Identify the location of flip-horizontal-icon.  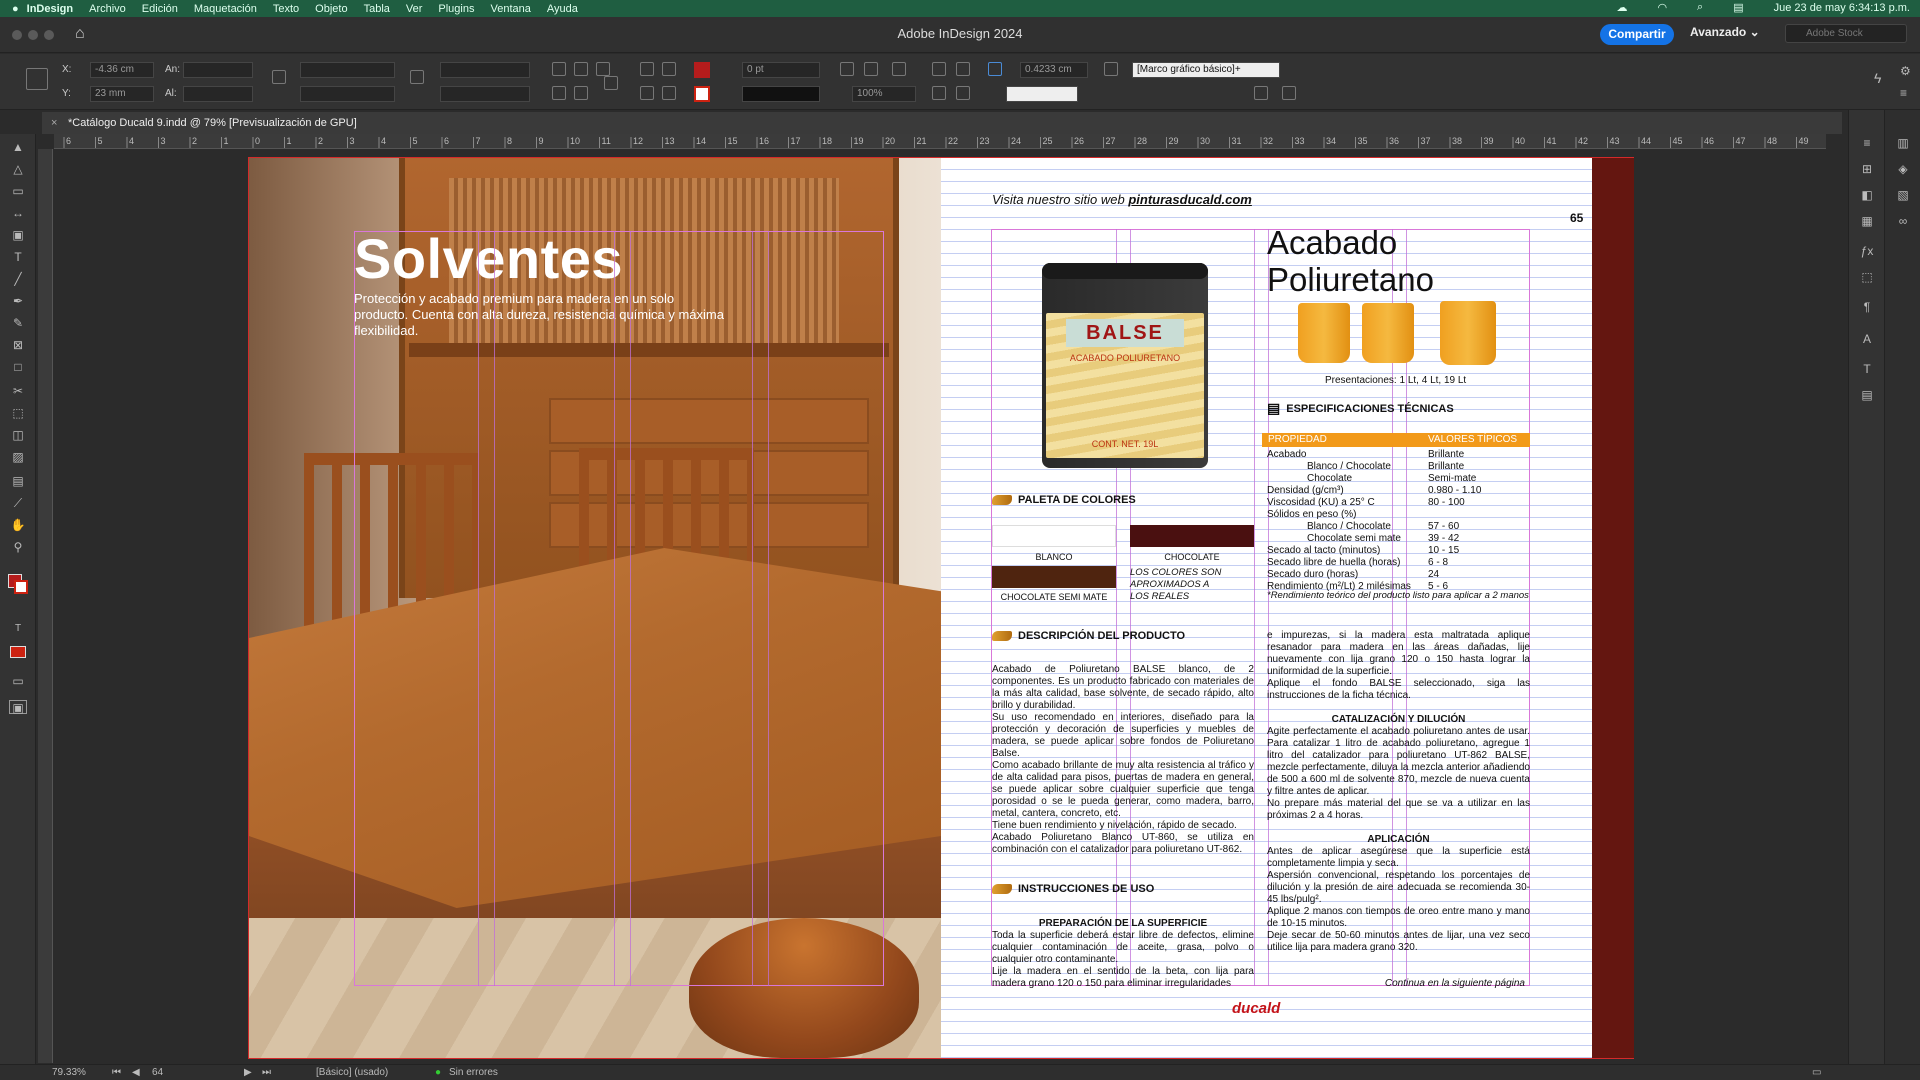
(559, 93).